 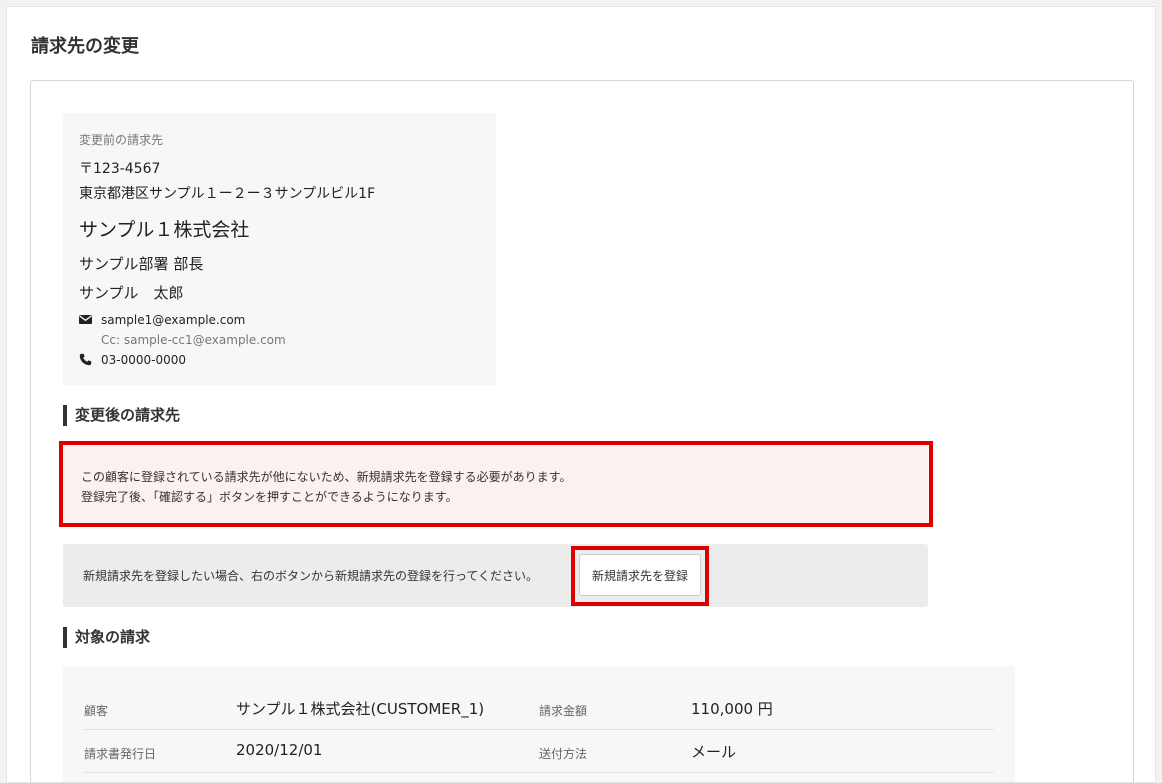 What do you see at coordinates (227, 194) in the screenshot?
I see `address: 東京都港区サンプル１ー２ー３サンプルビル1F` at bounding box center [227, 194].